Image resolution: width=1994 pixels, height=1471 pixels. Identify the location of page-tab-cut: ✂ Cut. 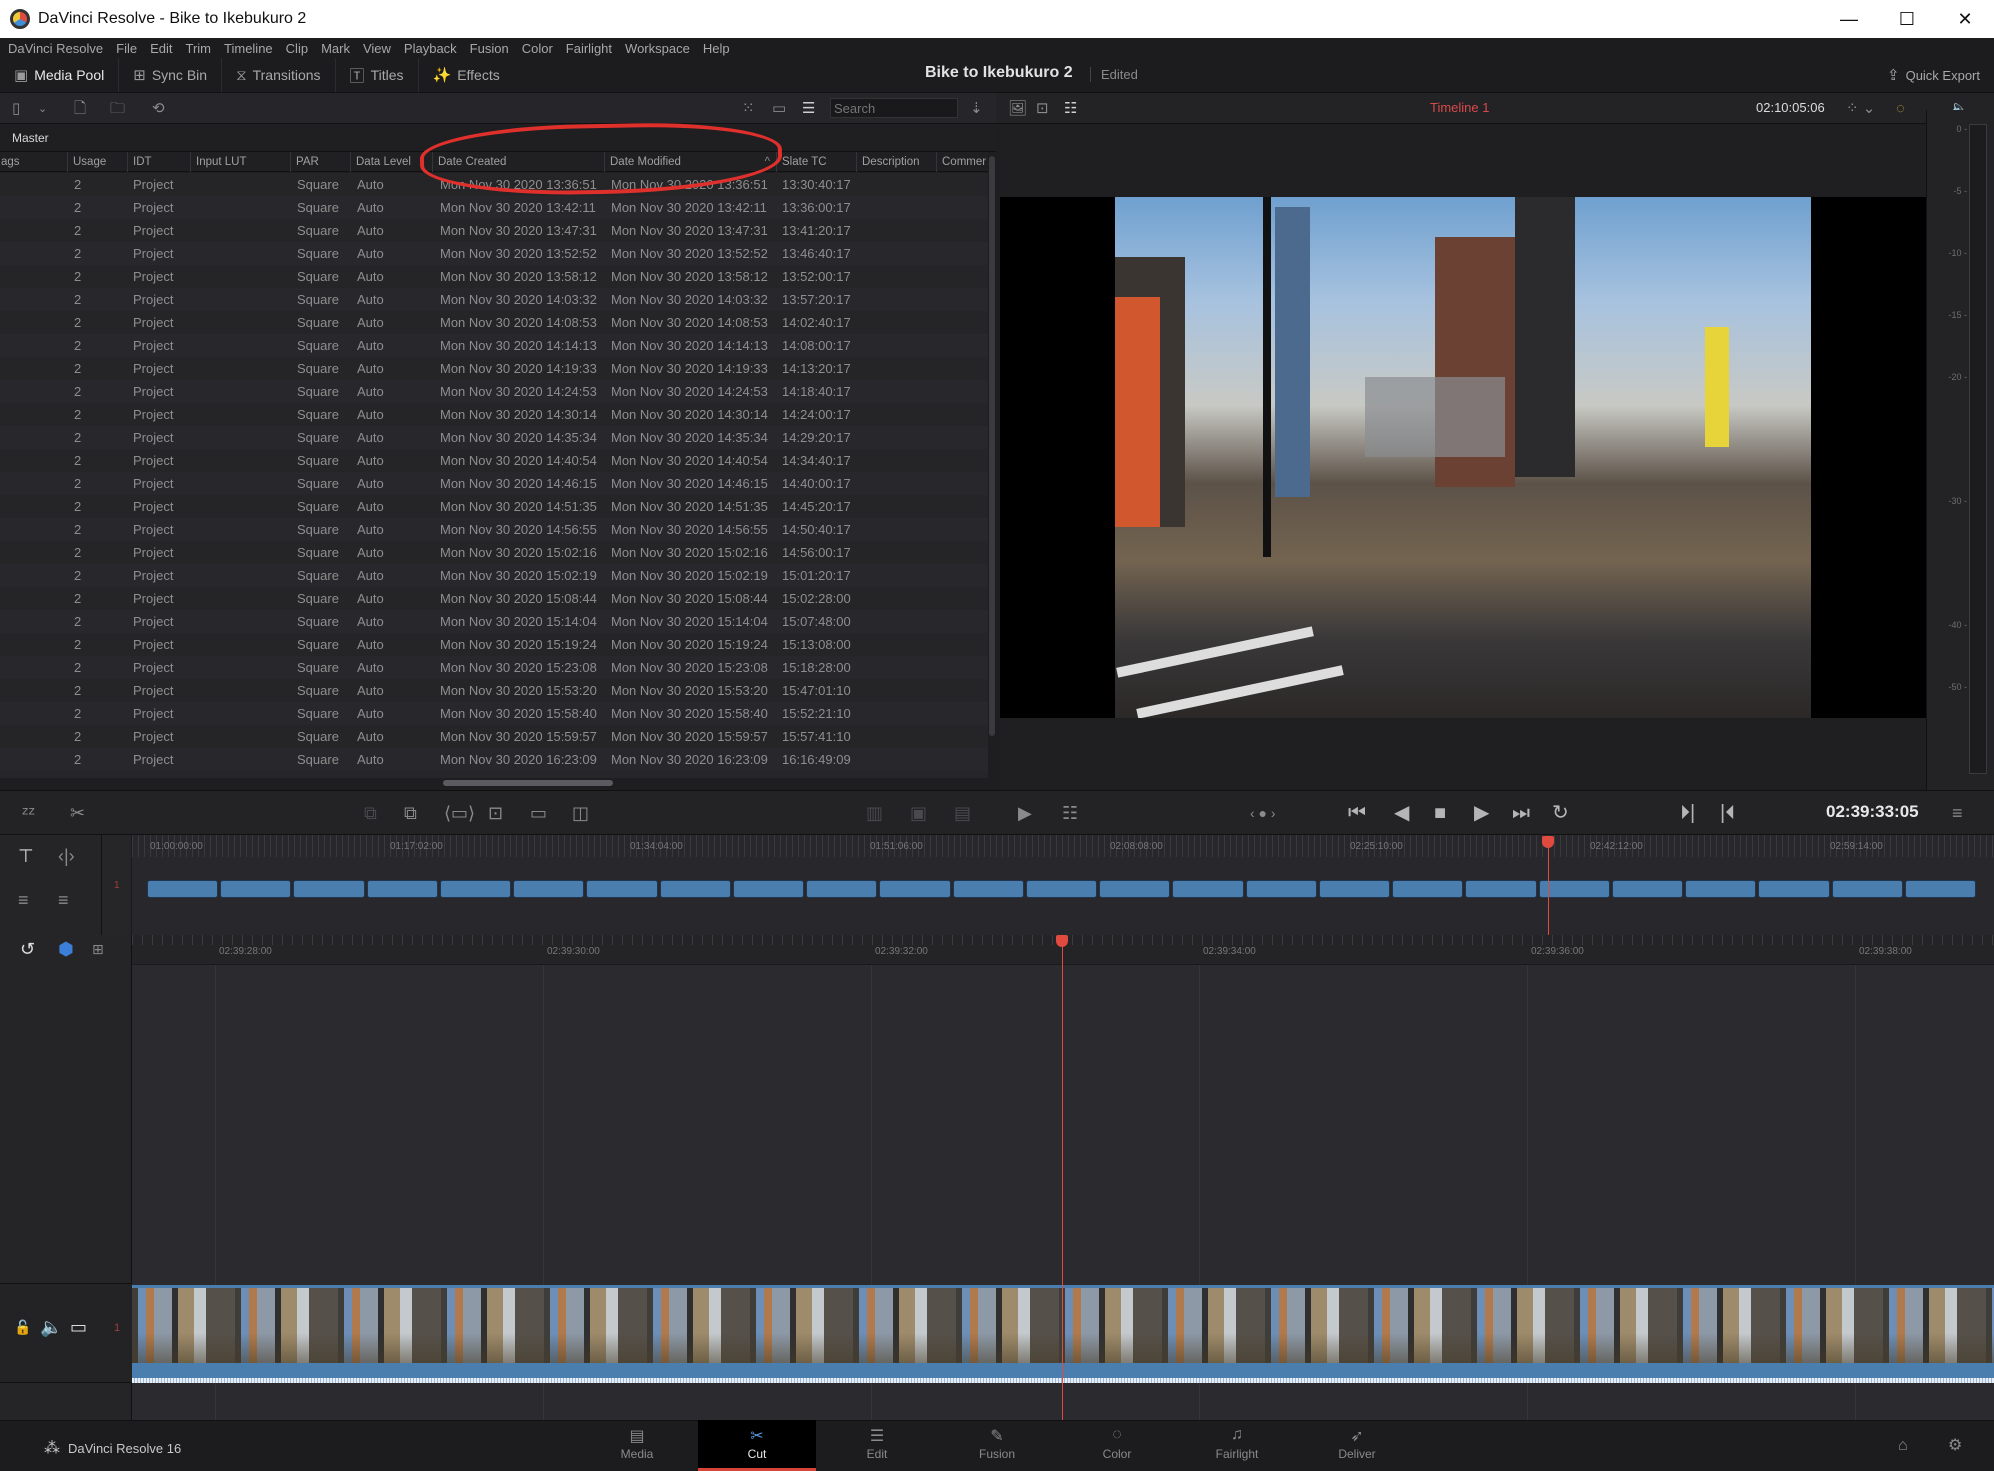
(757, 1445).